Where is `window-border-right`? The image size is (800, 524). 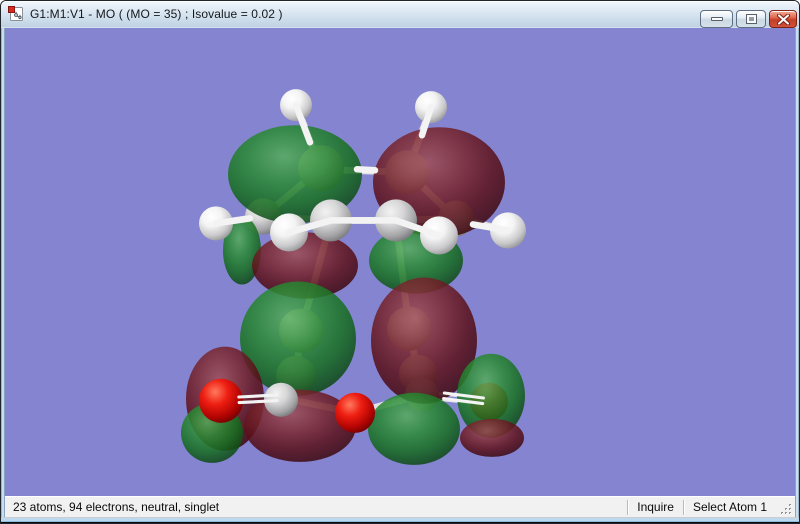
window-border-right is located at coordinates (797, 272).